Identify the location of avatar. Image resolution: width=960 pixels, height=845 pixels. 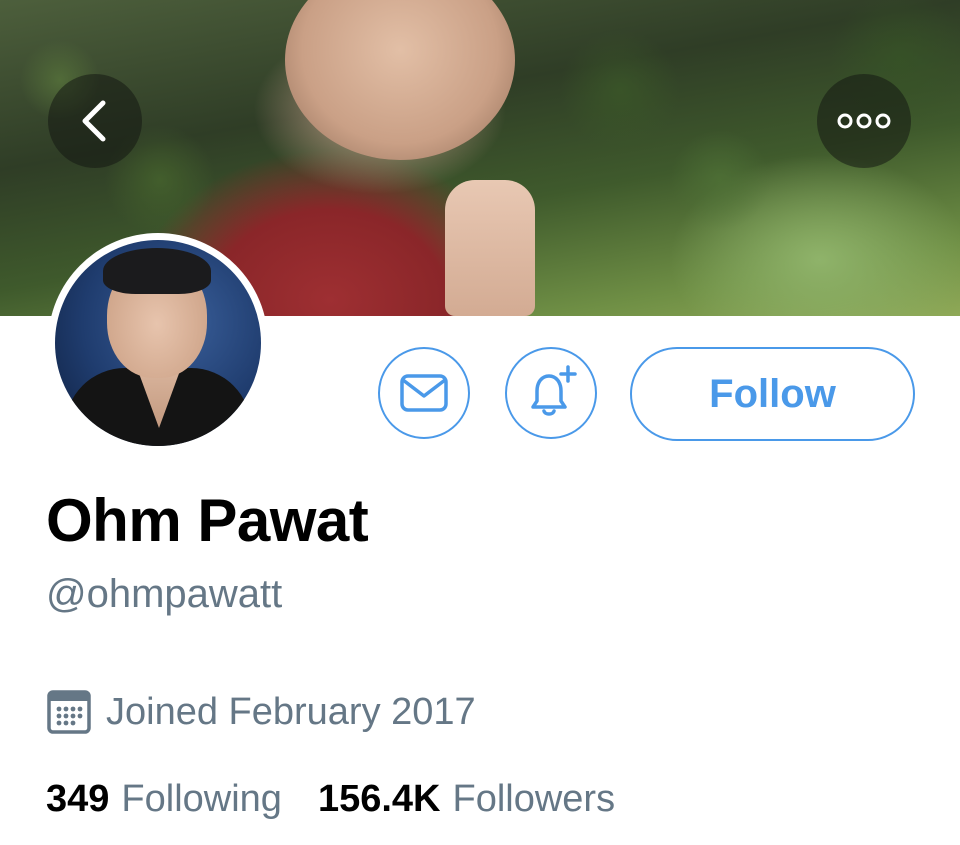
(158, 343).